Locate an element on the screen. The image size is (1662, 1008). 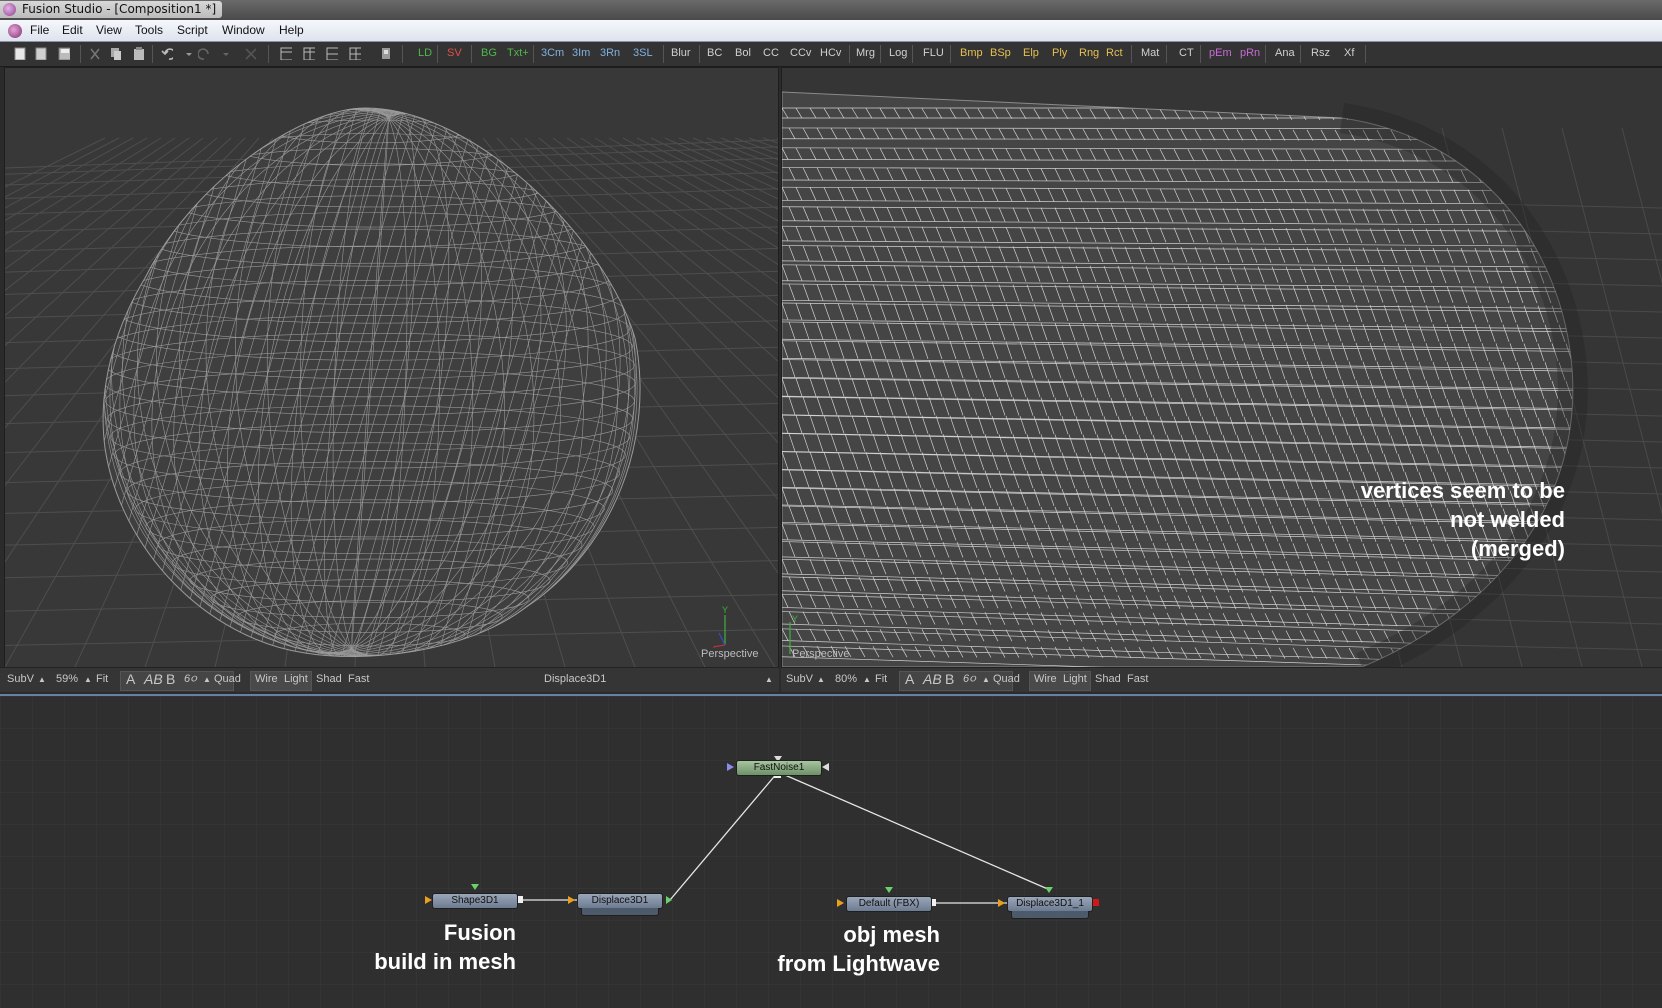
menu-help: Help is located at coordinates (291, 30).